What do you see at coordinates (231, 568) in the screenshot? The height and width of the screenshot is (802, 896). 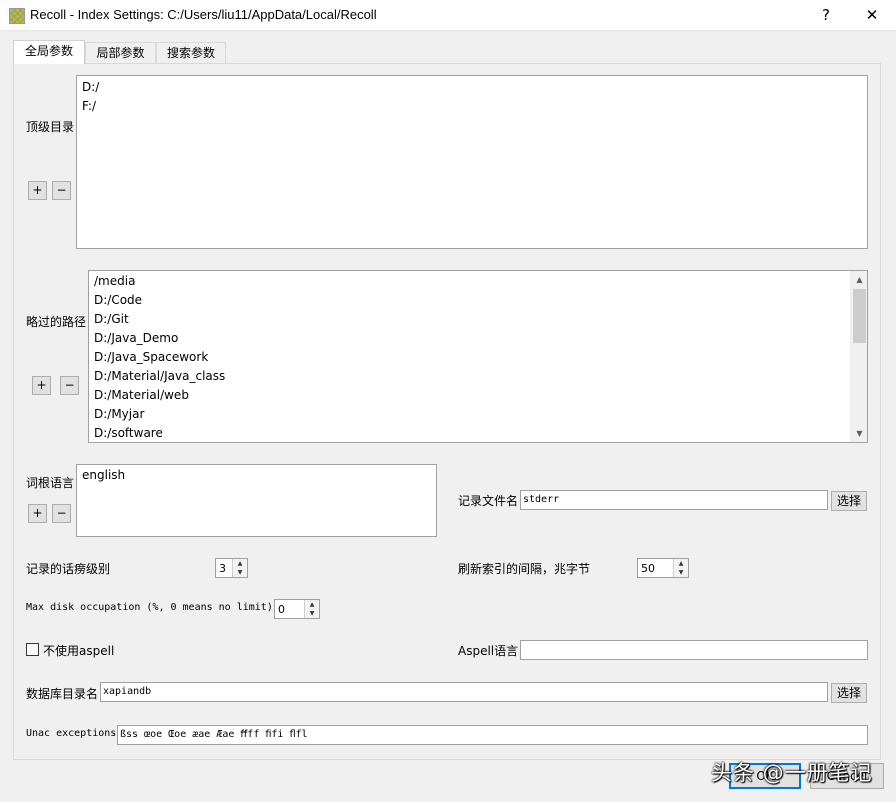 I see `log-verbosity-spinbox: 3 ▲ ▼` at bounding box center [231, 568].